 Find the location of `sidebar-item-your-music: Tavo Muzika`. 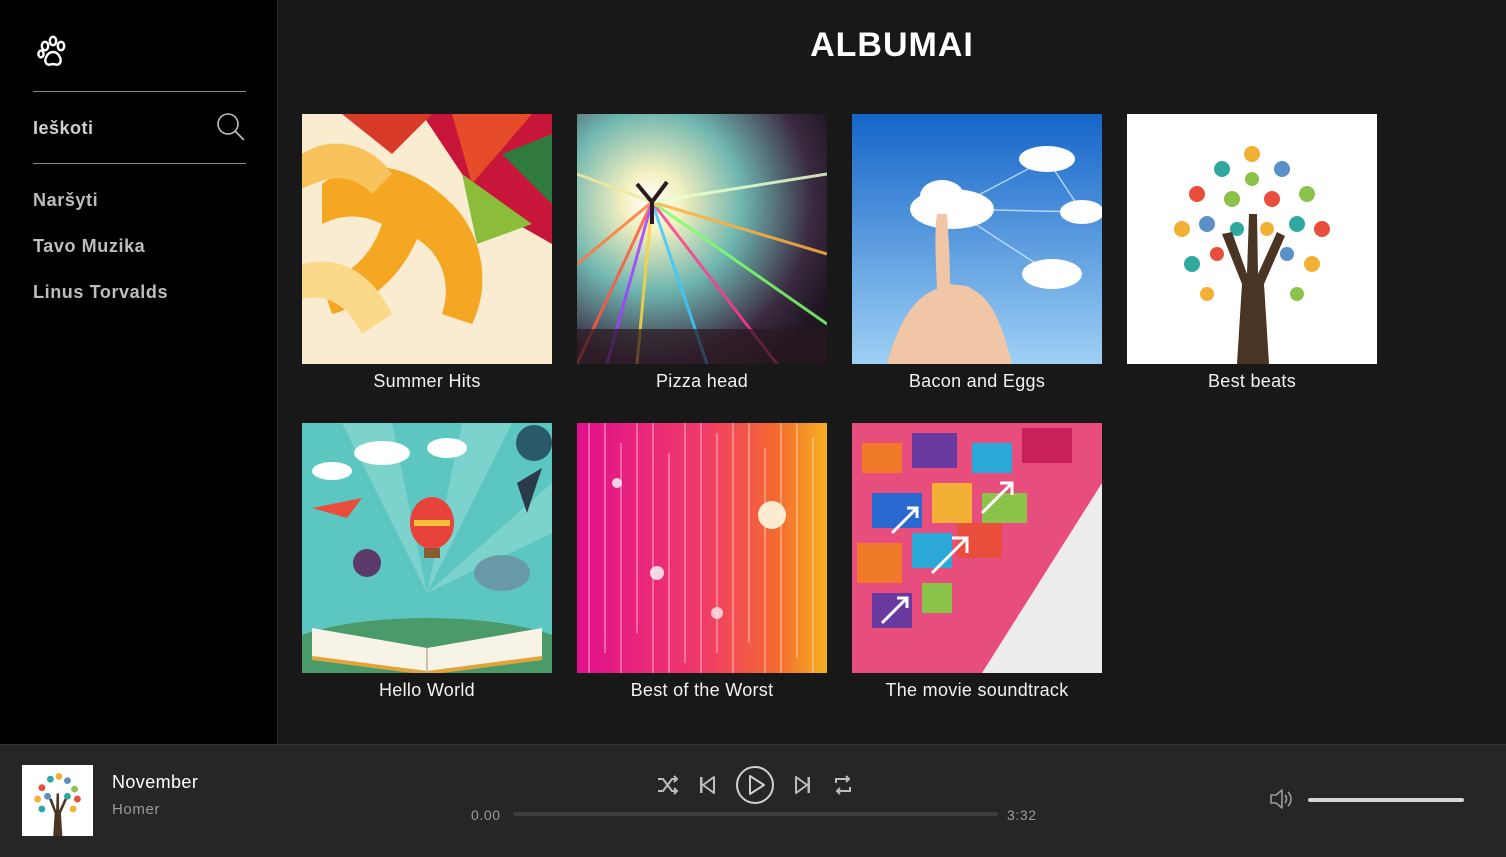

sidebar-item-your-music: Tavo Muzika is located at coordinates (89, 246).